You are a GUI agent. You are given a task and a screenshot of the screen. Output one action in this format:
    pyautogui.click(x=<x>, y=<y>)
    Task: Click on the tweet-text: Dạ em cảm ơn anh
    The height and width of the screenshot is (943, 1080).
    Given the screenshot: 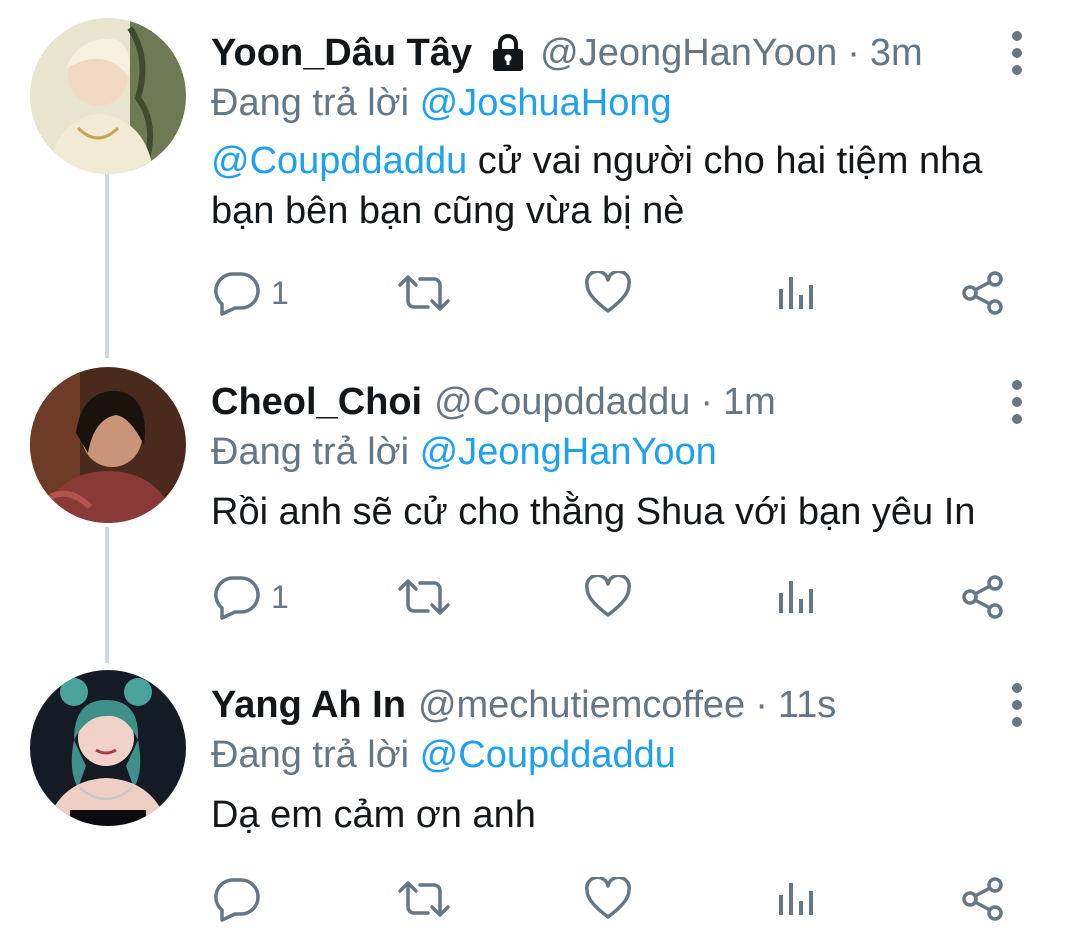 What is the action you would take?
    pyautogui.click(x=631, y=815)
    